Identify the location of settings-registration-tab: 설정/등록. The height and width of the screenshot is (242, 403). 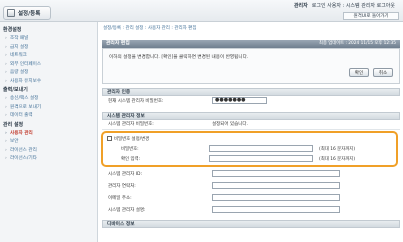
(27, 13).